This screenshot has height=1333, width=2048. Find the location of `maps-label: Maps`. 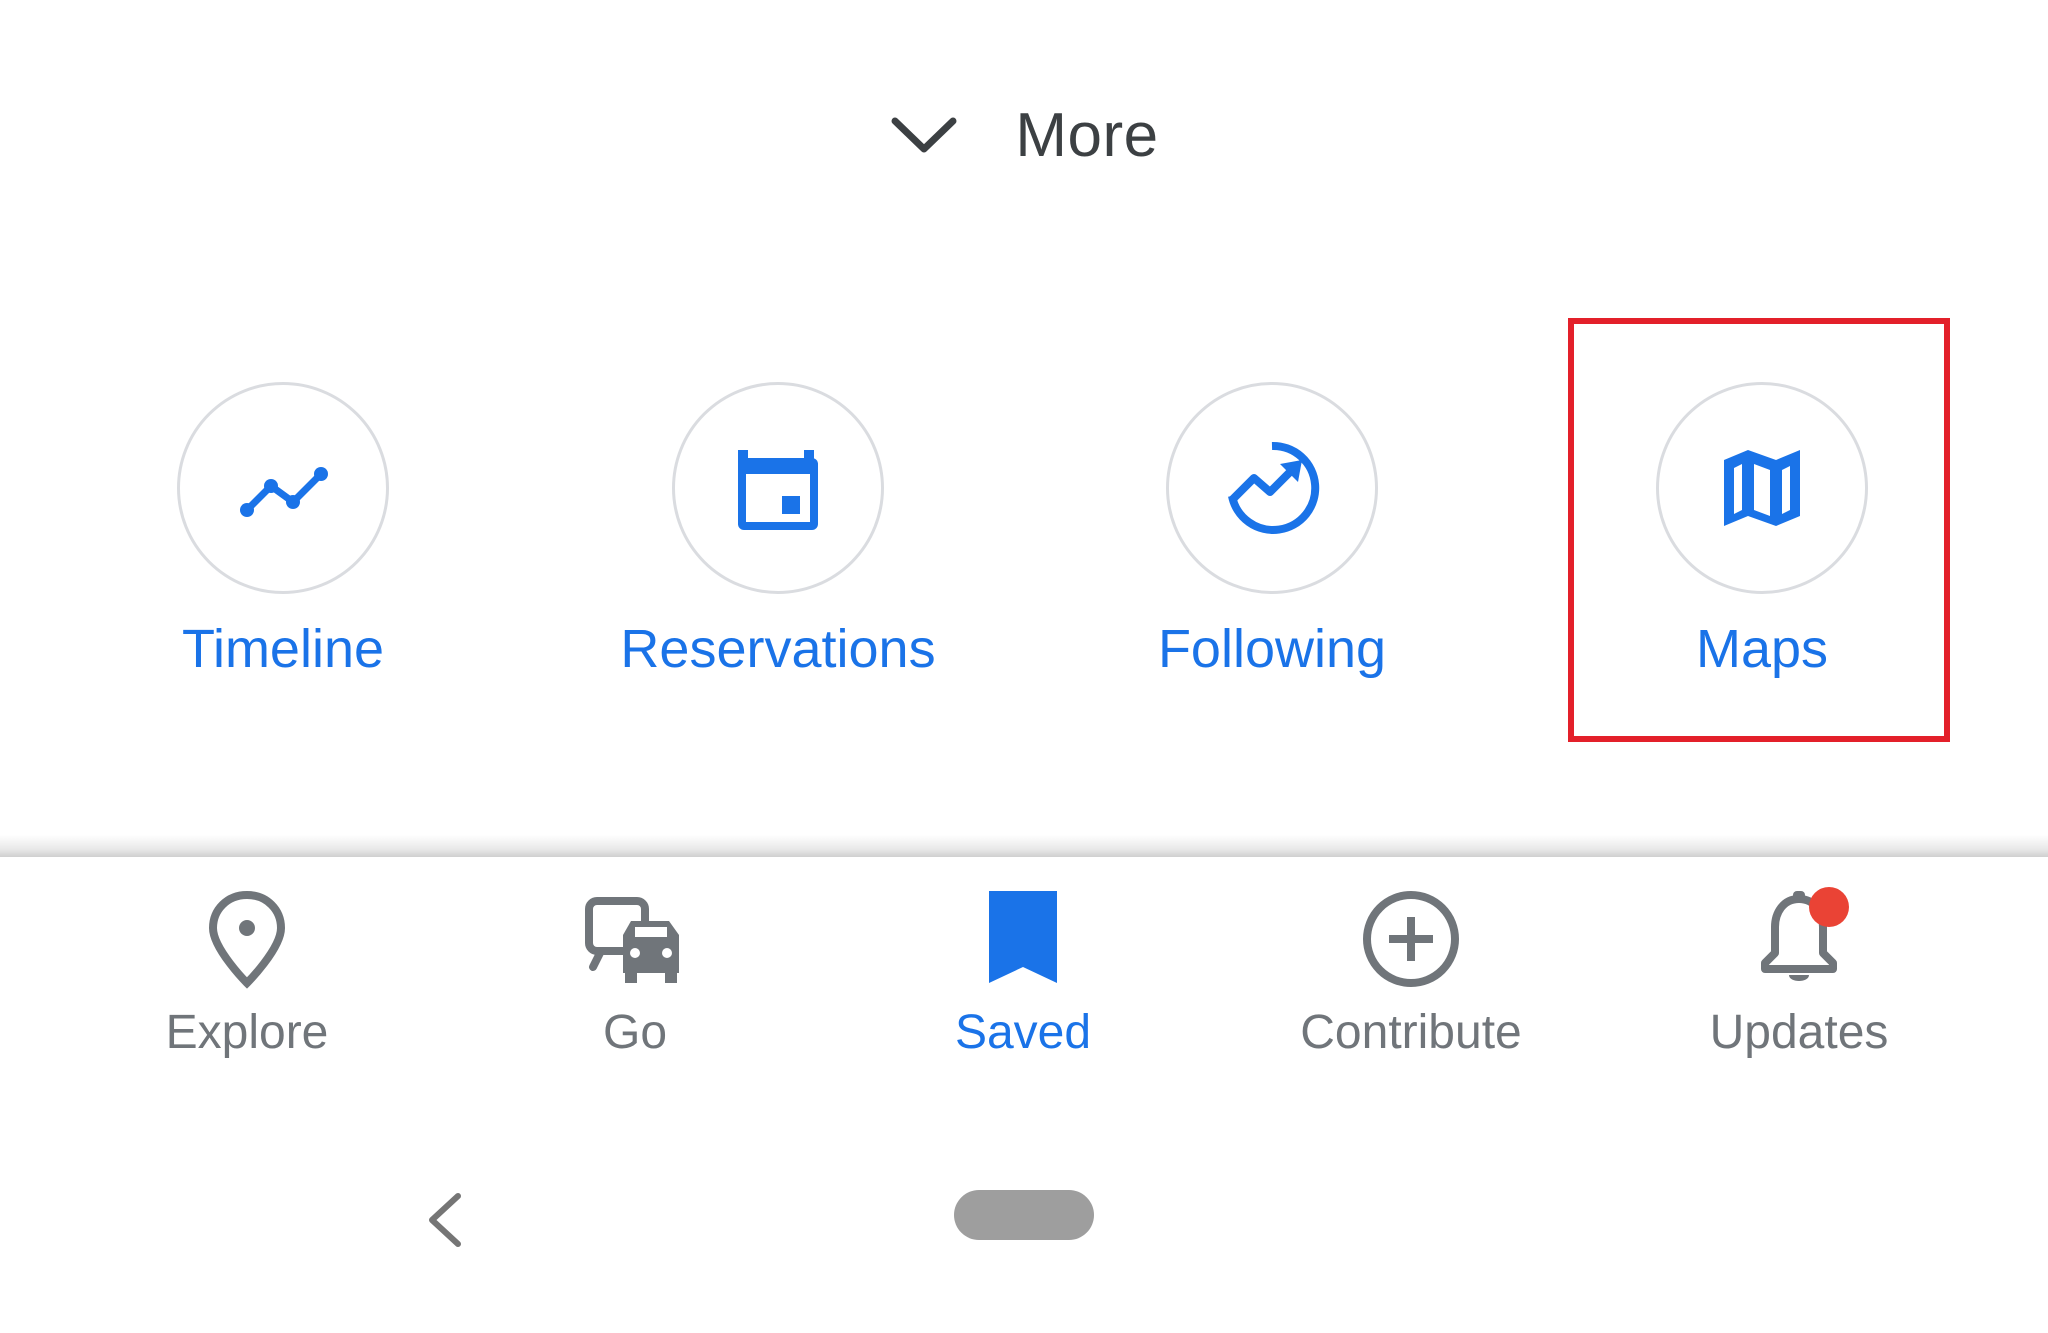

maps-label: Maps is located at coordinates (1762, 649).